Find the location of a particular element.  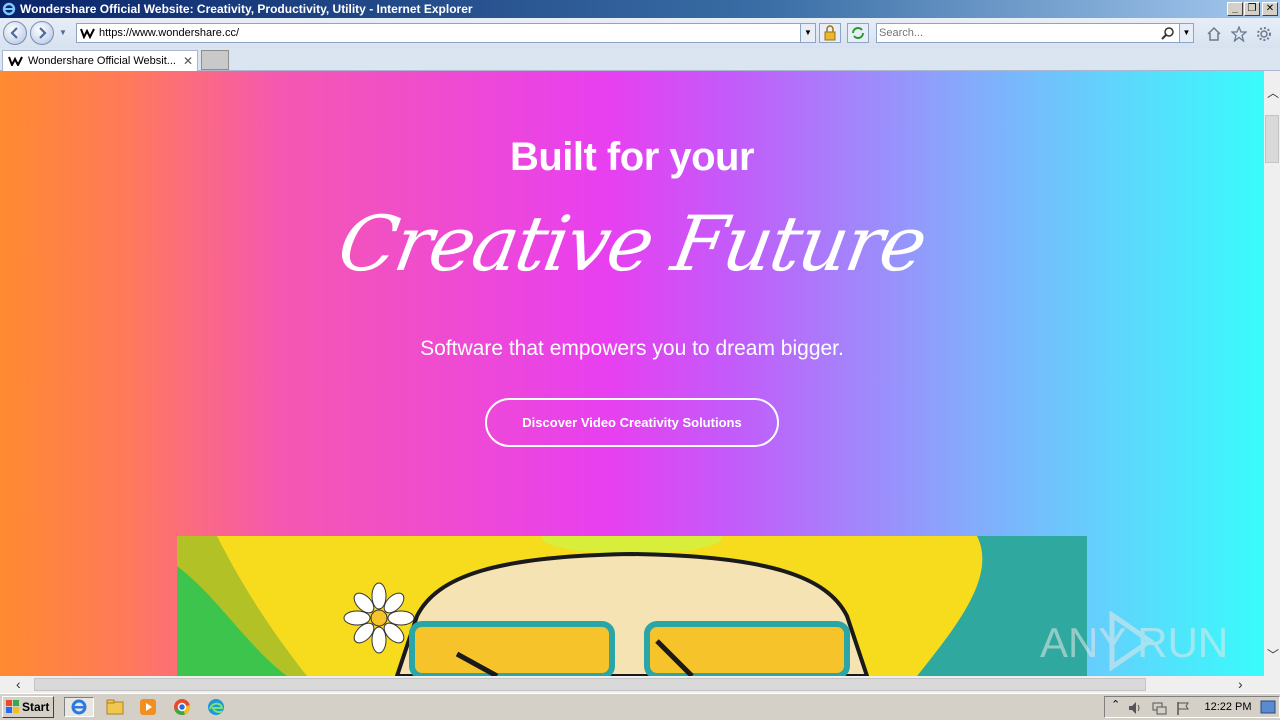

show-hidden-icons-icon: ⌃ is located at coordinates (1115, 704).